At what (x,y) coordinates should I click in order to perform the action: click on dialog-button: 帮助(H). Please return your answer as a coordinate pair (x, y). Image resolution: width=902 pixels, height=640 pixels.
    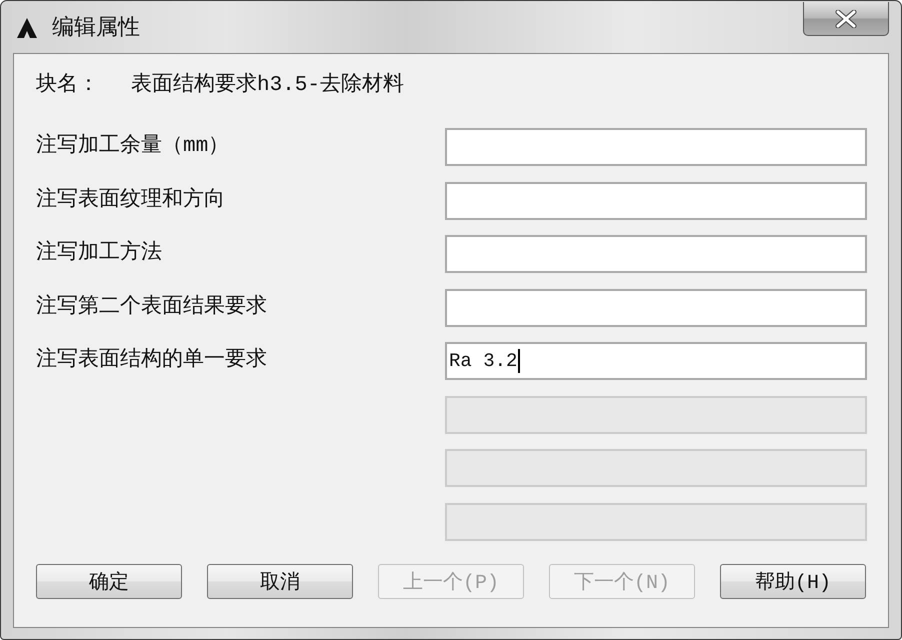
    Looking at the image, I should click on (793, 581).